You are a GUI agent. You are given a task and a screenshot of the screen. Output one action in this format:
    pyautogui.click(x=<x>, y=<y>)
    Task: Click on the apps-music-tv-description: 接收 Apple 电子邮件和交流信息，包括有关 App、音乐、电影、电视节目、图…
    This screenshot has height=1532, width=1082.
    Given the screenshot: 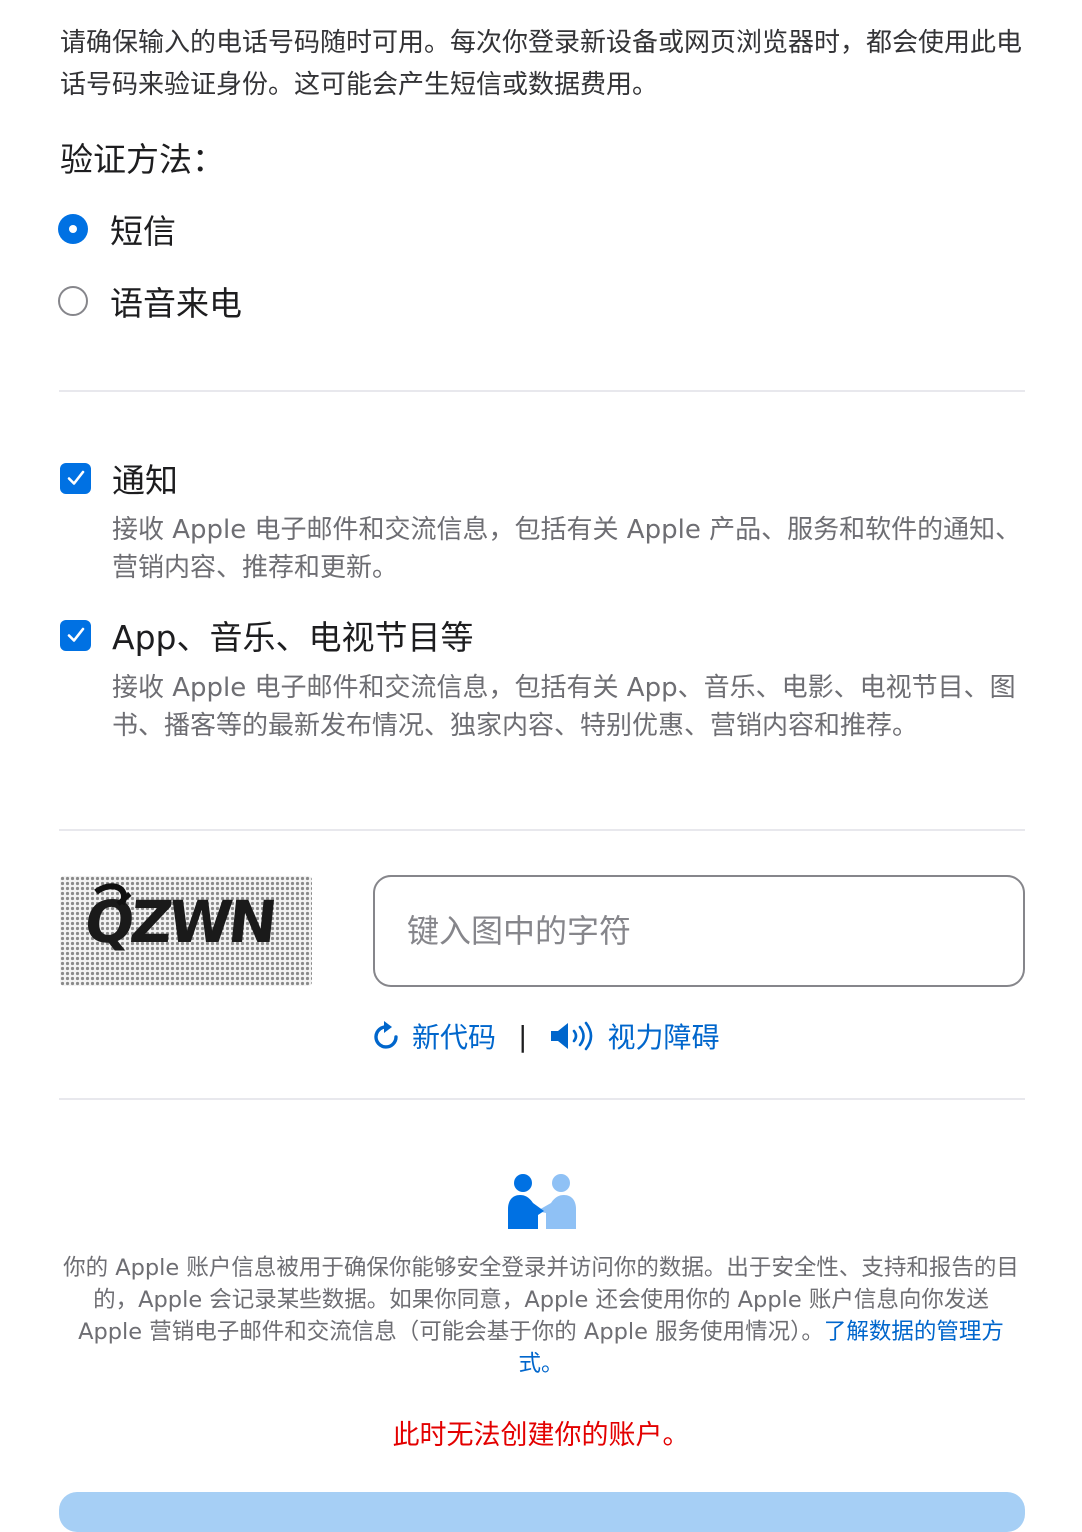 What is the action you would take?
    pyautogui.click(x=564, y=707)
    